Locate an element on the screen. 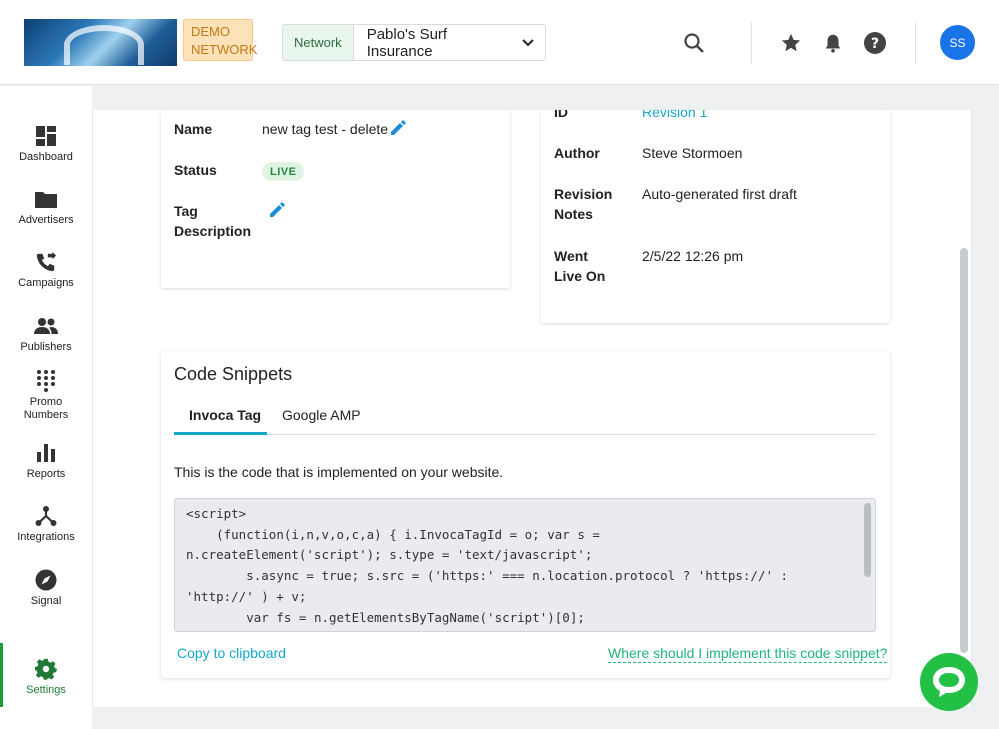  tag-name-value: new tag test - delete is located at coordinates (325, 129).